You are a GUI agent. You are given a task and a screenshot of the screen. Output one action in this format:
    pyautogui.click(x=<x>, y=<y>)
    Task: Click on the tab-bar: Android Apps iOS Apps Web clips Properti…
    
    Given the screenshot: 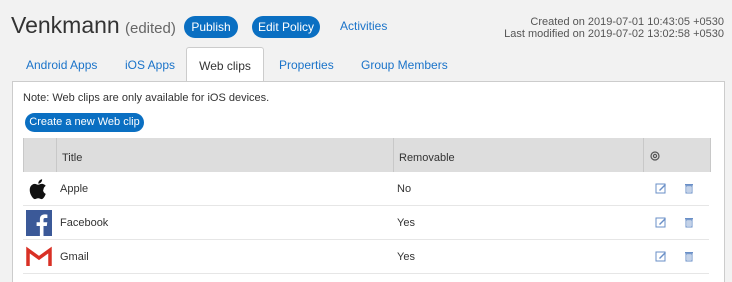 What is the action you would take?
    pyautogui.click(x=366, y=65)
    